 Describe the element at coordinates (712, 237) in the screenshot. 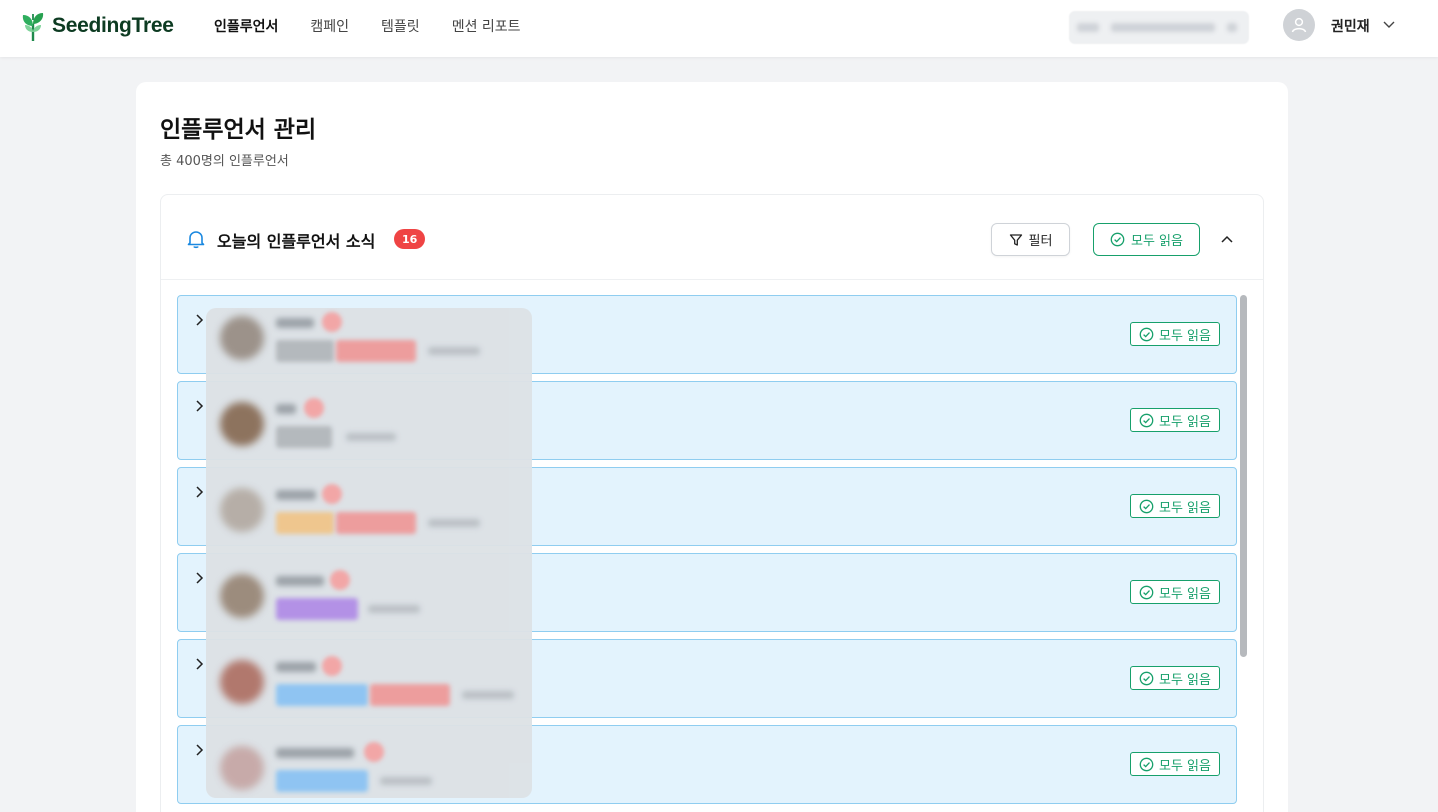

I see `news-panel-header: 오늘의 인플루언서 소식 16 필터 모두 읽음` at that location.